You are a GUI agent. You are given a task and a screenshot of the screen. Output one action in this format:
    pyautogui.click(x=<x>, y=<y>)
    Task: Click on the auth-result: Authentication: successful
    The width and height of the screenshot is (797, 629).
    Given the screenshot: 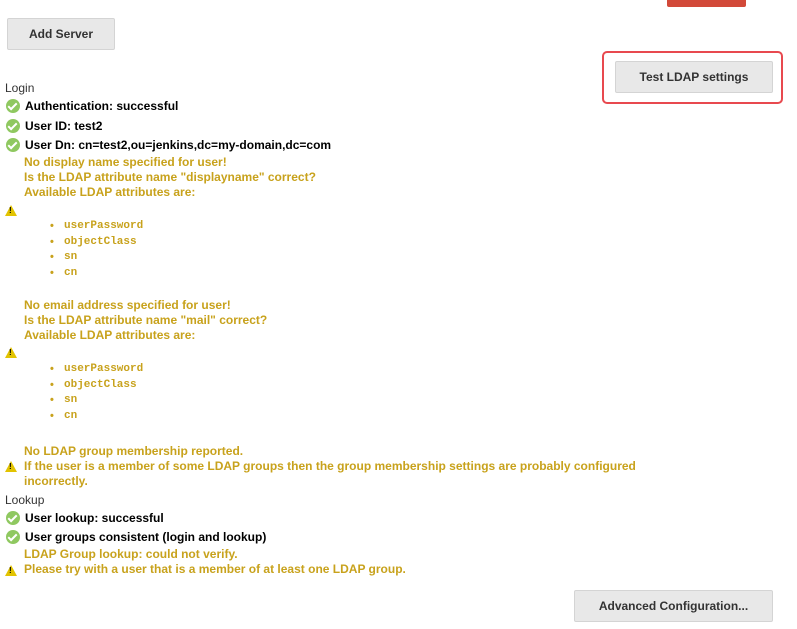 What is the action you would take?
    pyautogui.click(x=92, y=106)
    